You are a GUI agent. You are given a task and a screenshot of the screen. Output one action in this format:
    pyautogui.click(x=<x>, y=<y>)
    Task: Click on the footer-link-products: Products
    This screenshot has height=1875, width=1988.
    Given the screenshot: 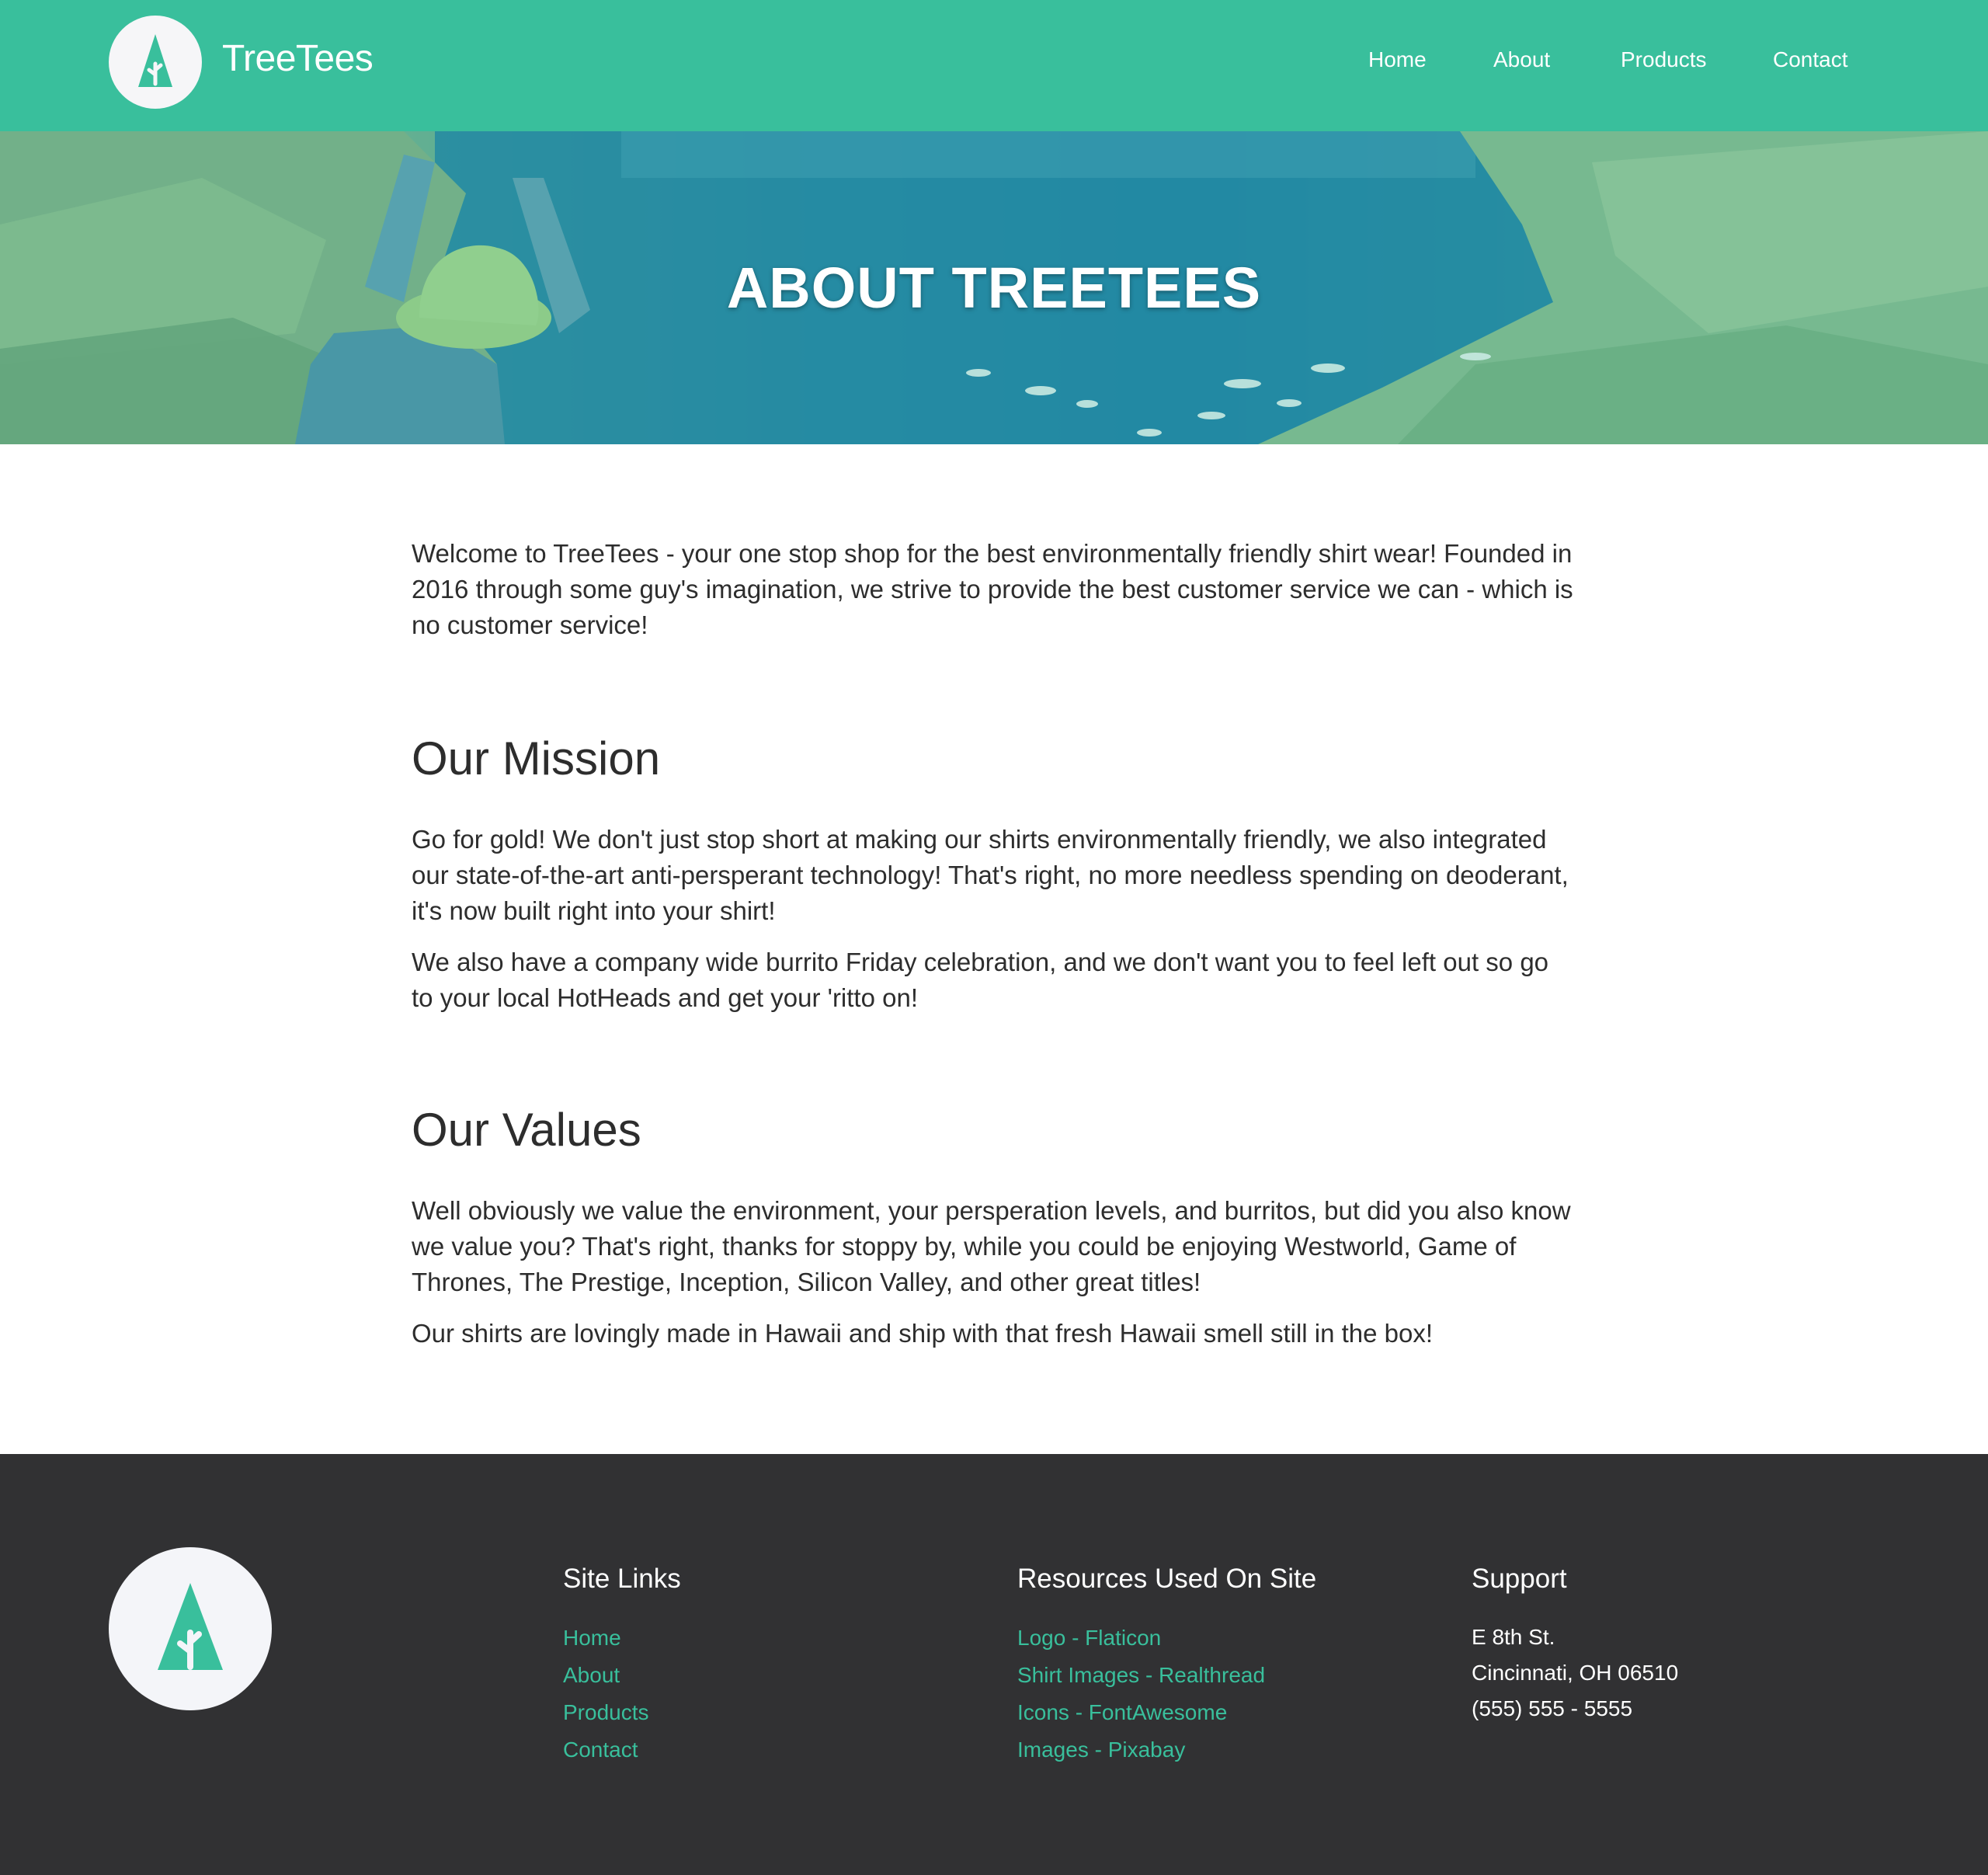 What is the action you would take?
    pyautogui.click(x=622, y=1713)
    